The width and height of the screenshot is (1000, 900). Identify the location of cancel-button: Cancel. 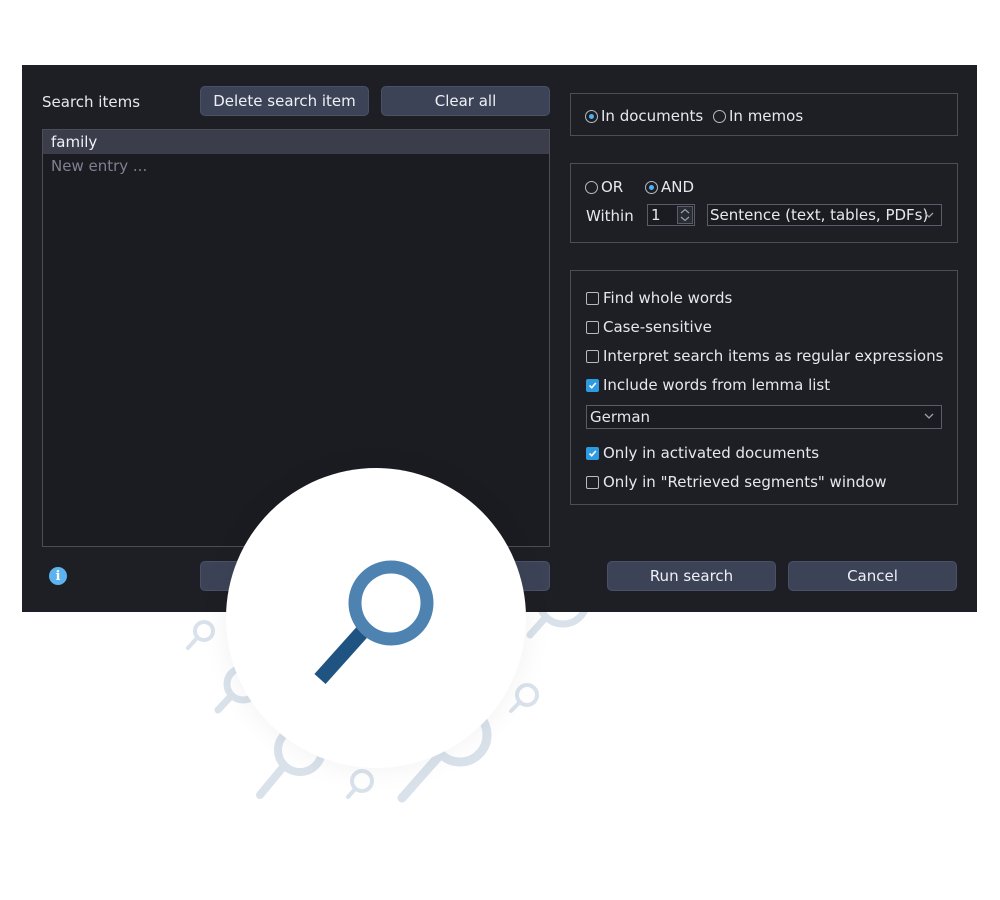
(872, 576).